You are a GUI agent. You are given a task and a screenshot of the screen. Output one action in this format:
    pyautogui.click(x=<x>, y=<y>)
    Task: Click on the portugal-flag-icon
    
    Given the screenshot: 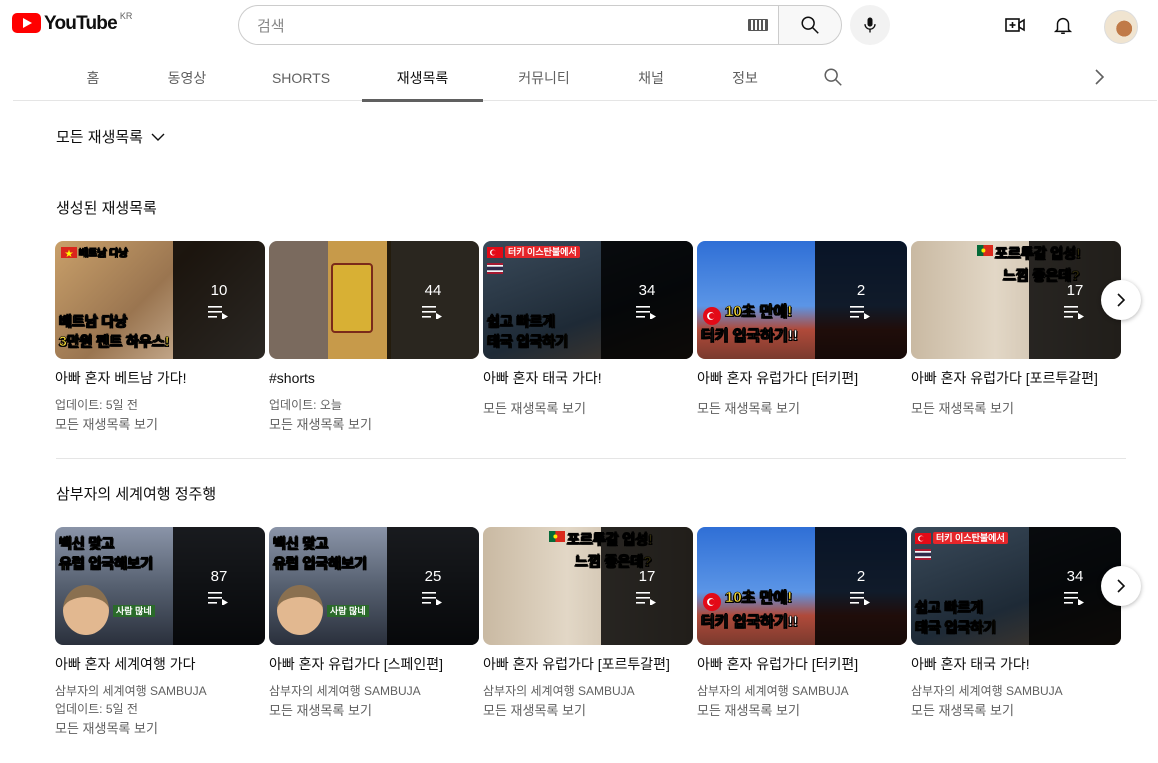 What is the action you would take?
    pyautogui.click(x=985, y=250)
    